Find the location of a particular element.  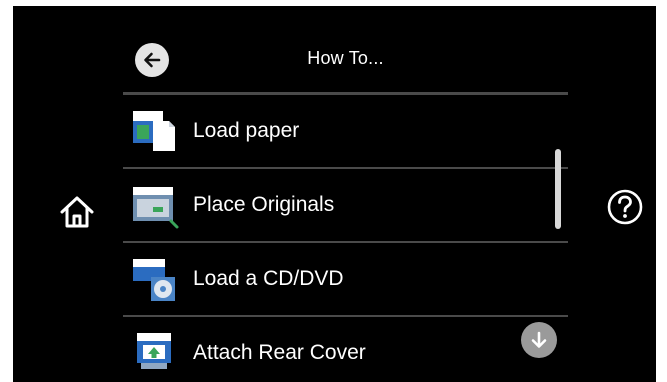

list-item-attach-rear-cover: Attach Rear Cover is located at coordinates (339, 349).